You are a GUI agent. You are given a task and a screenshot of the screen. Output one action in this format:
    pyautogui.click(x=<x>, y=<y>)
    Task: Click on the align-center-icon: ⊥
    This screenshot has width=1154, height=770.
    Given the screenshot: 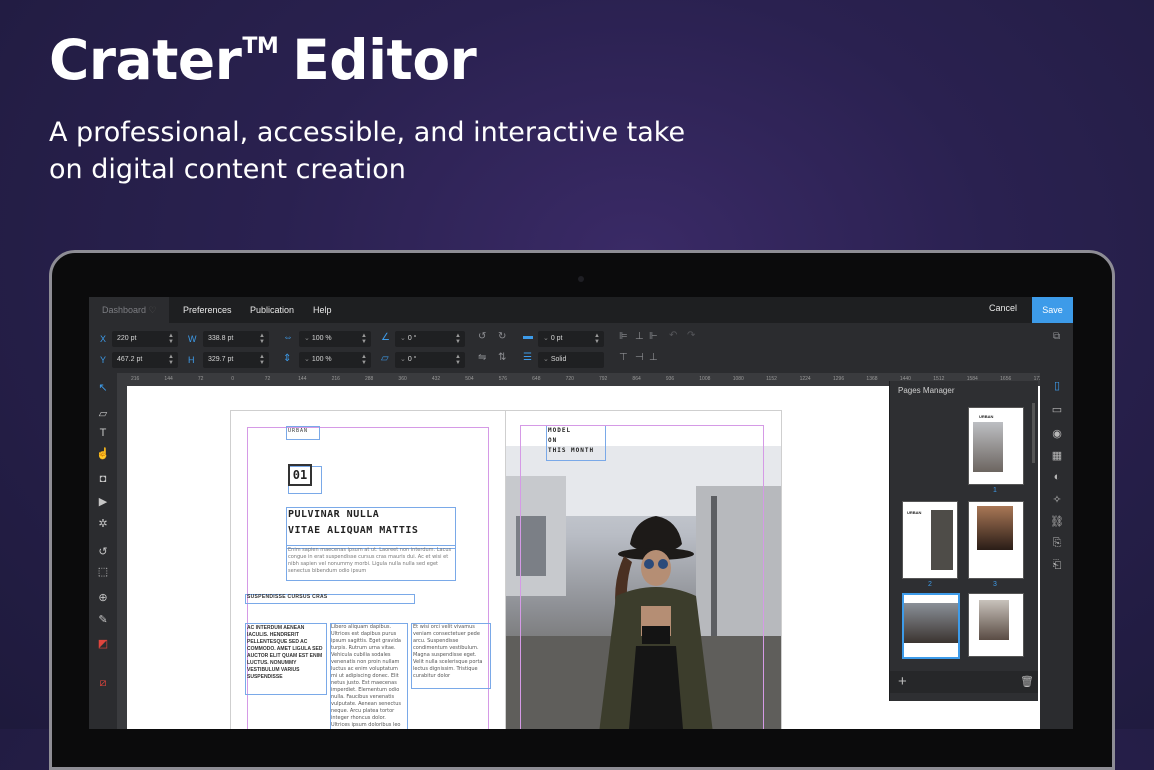 What is the action you would take?
    pyautogui.click(x=639, y=336)
    